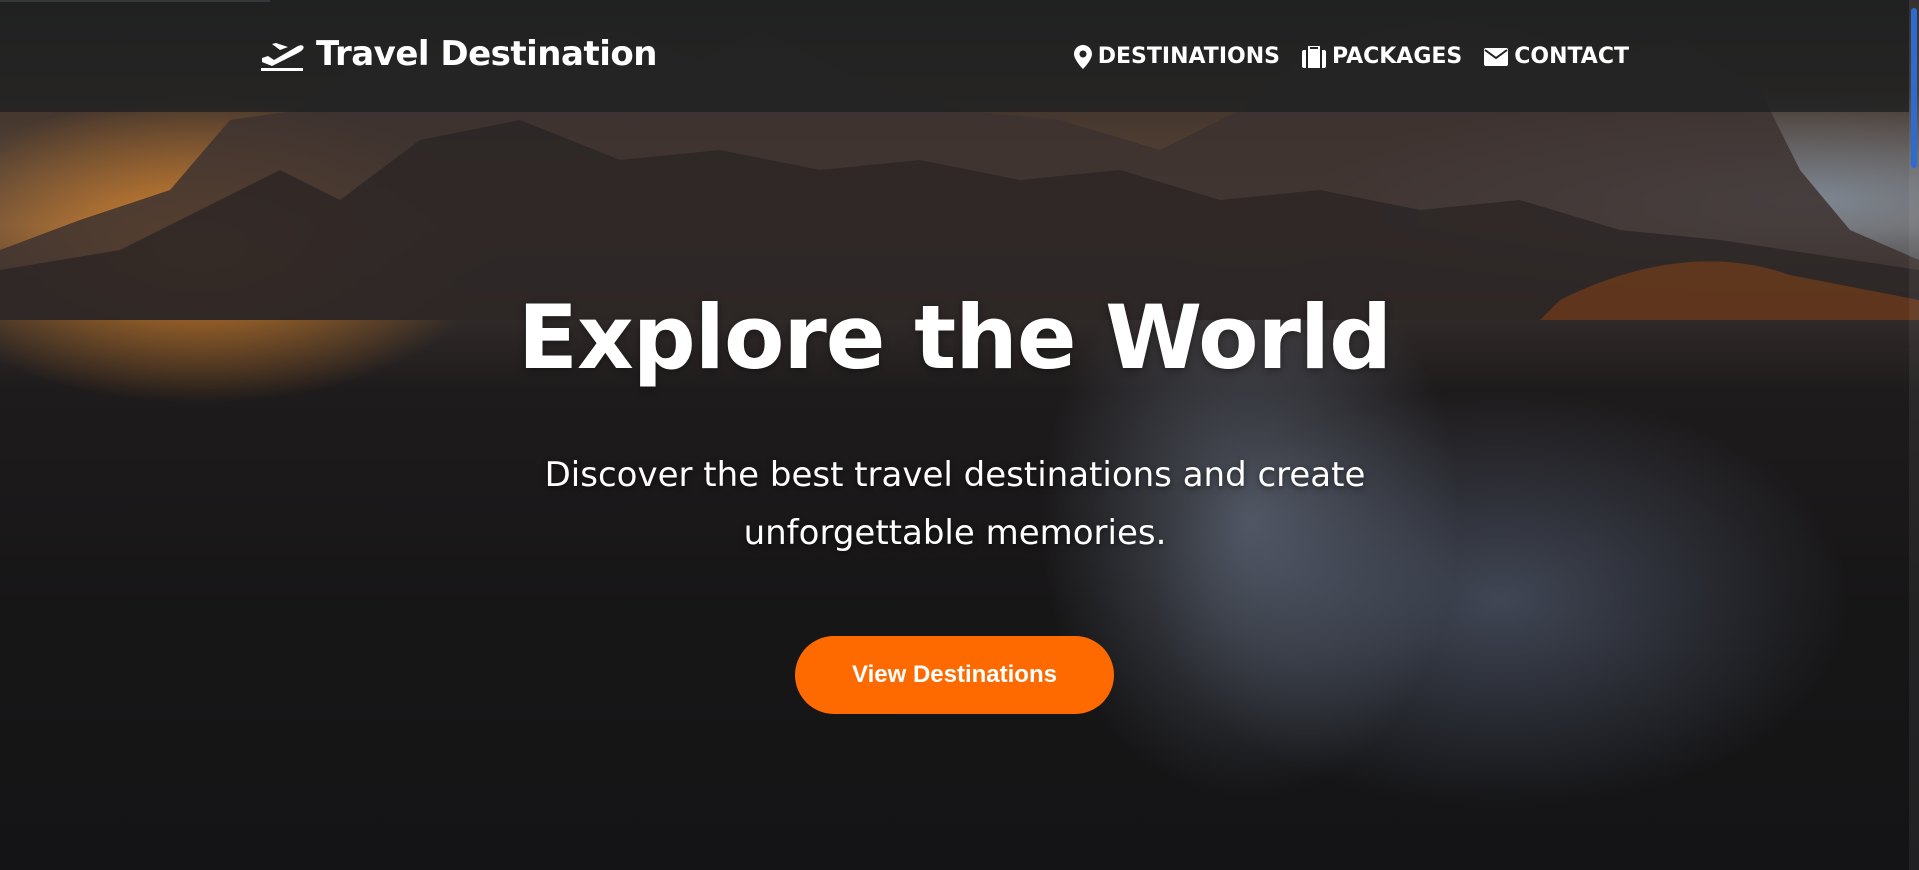 This screenshot has width=1919, height=870. Describe the element at coordinates (486, 54) in the screenshot. I see `brand-name: Travel Destination` at that location.